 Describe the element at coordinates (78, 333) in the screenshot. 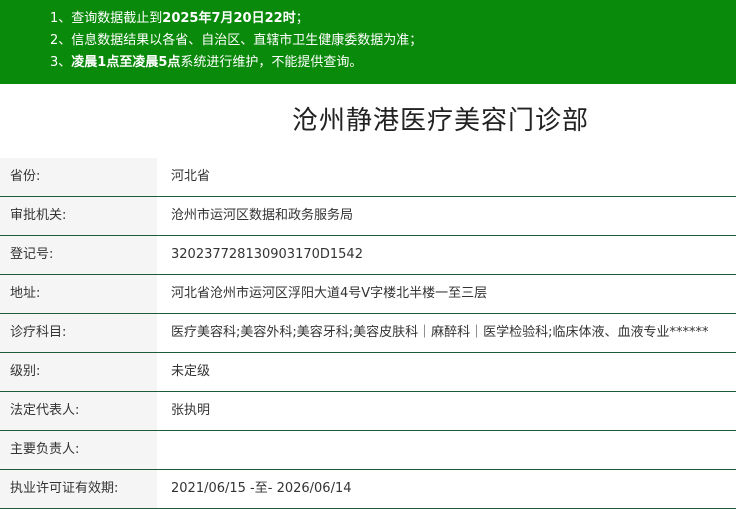

I see `field-label: 诊疗科目:` at that location.